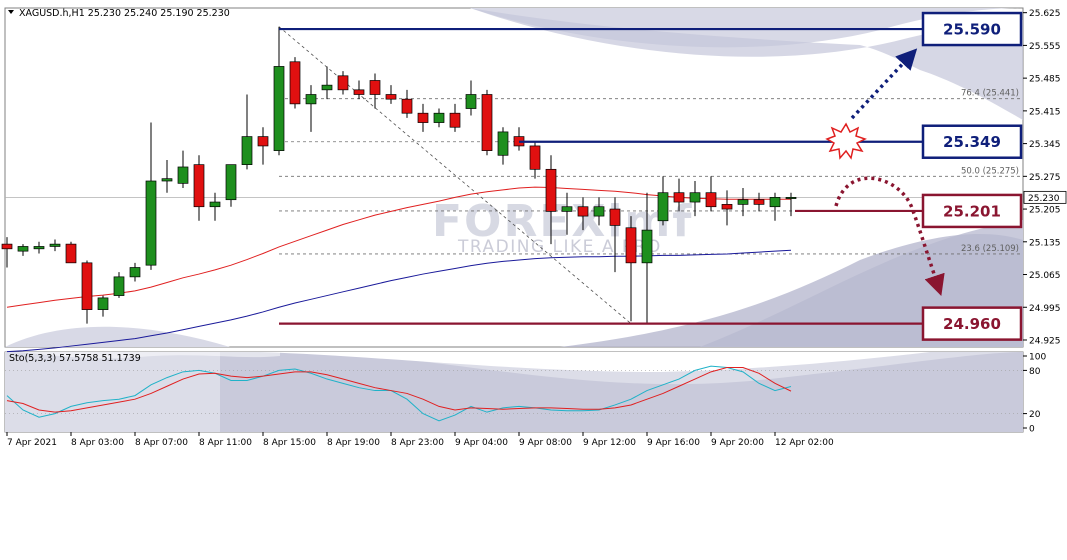 The width and height of the screenshot is (1067, 560). I want to click on current-price-label: 25.230, so click(1044, 199).